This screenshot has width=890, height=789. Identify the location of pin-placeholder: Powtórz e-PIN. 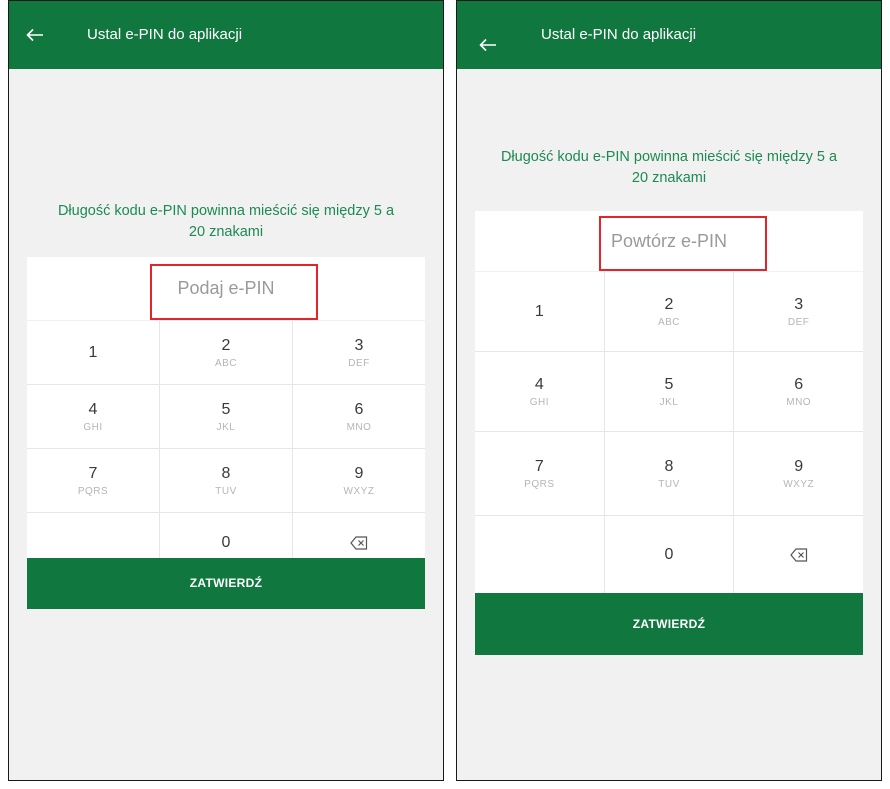
(669, 241).